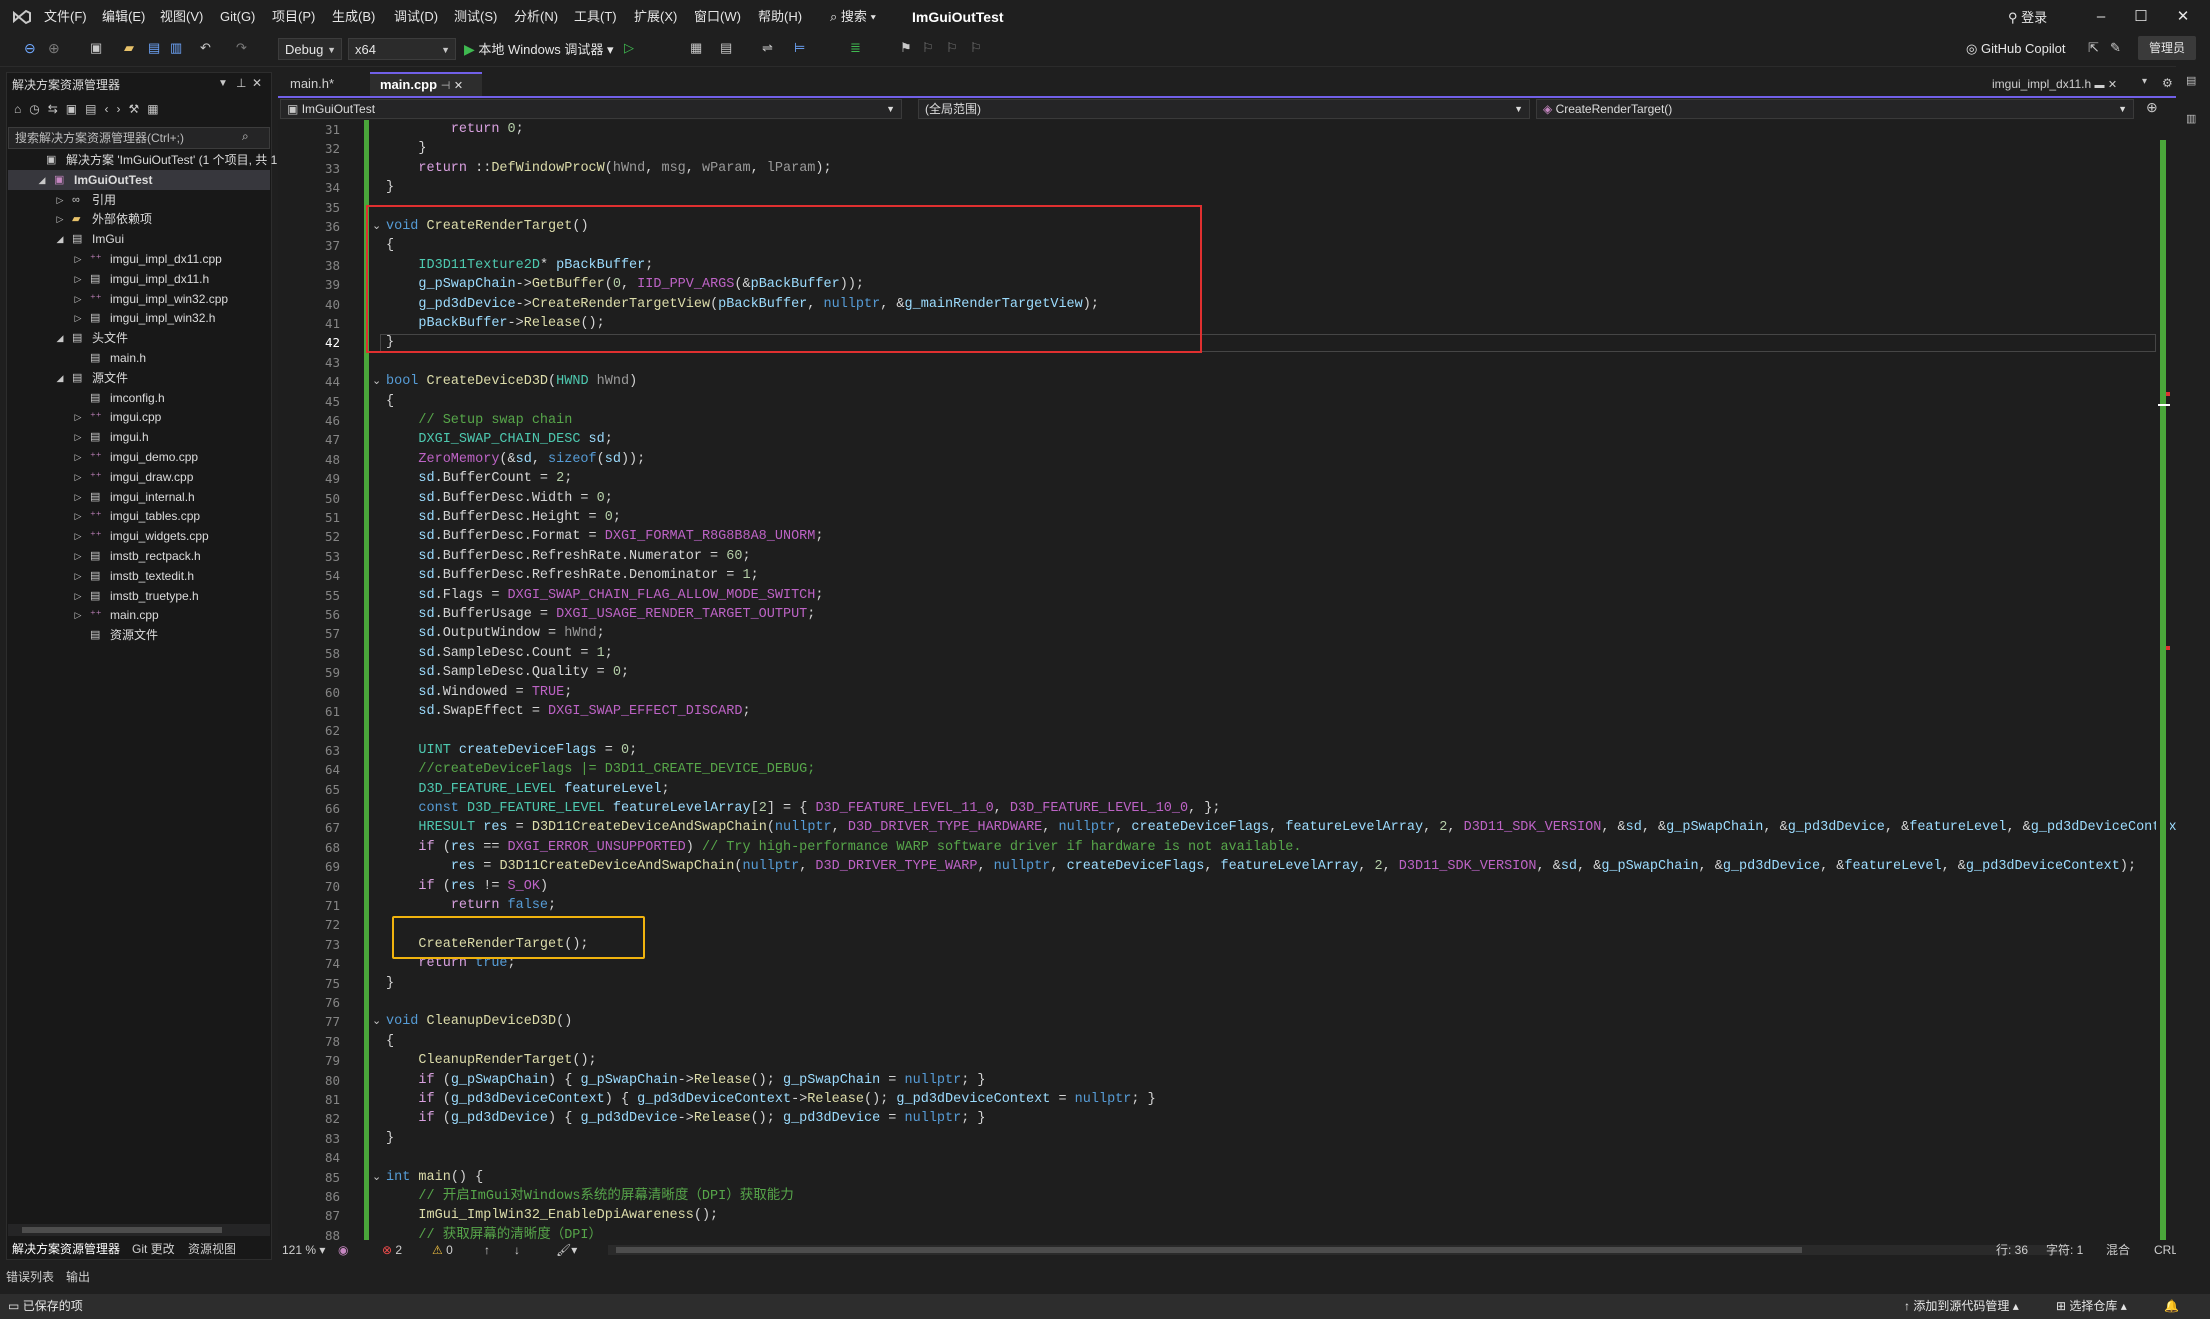 This screenshot has height=1319, width=2210. What do you see at coordinates (139, 299) in the screenshot?
I see `tree-item: ▷ ⁺⁺ imgui_impl_win32.cpp` at bounding box center [139, 299].